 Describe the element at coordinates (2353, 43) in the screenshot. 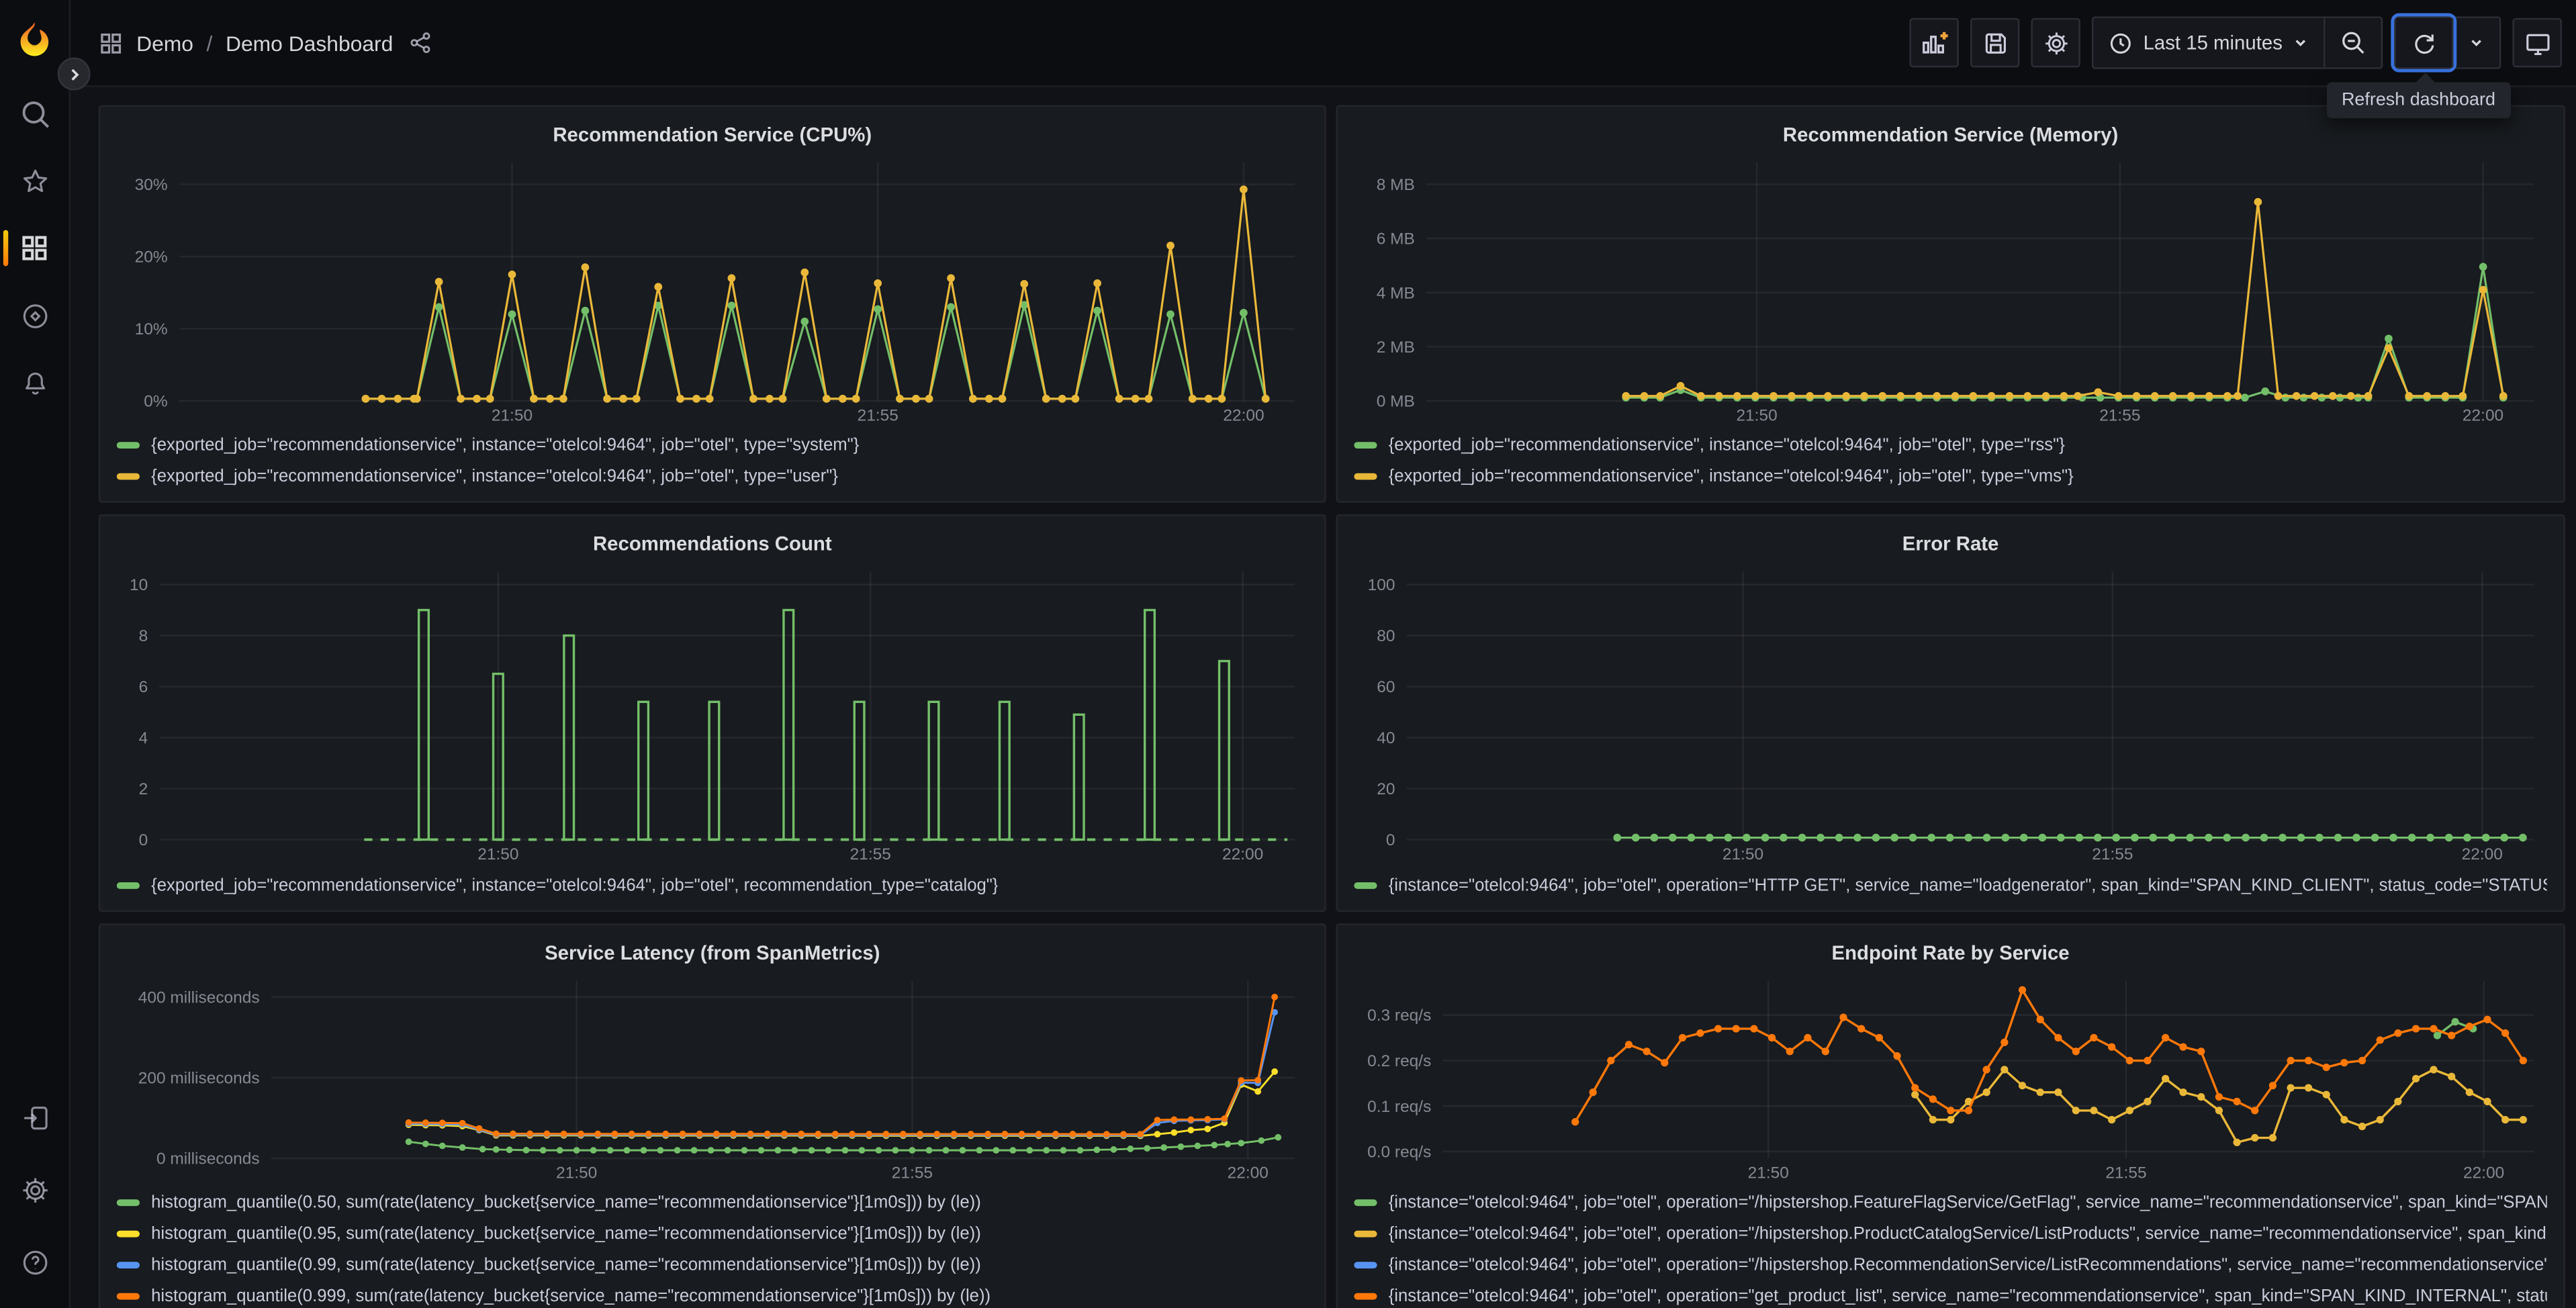

I see `zoom-out-button` at that location.